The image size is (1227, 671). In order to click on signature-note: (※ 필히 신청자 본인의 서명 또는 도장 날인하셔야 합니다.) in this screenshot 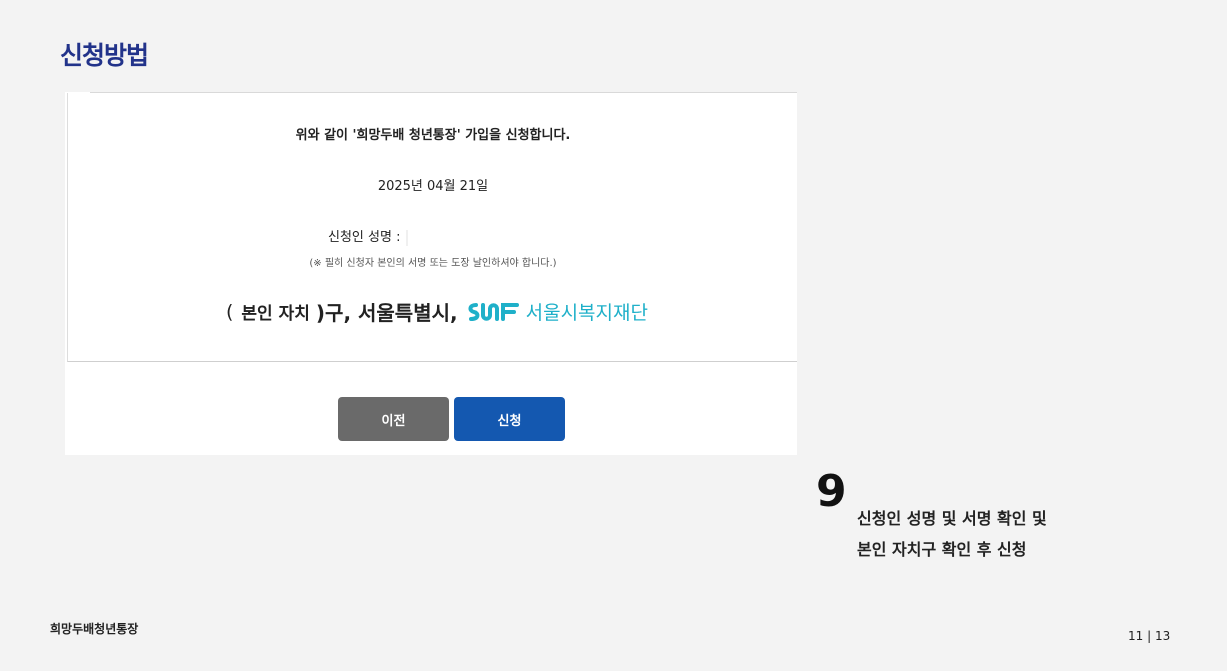, I will do `click(433, 263)`.